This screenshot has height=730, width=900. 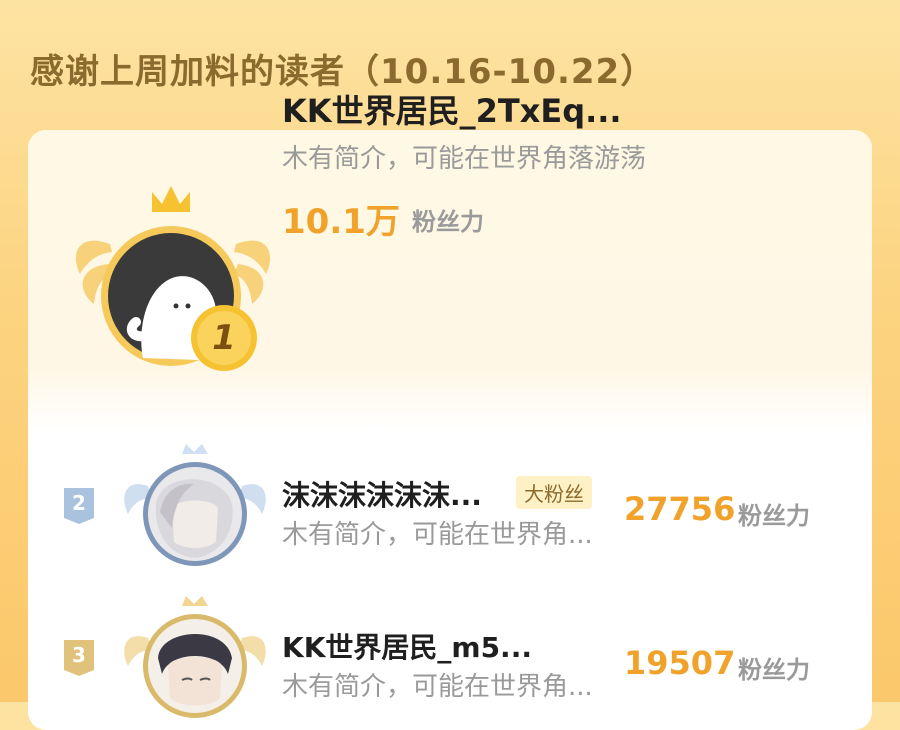 I want to click on rank-3-number: 3, so click(x=79, y=655).